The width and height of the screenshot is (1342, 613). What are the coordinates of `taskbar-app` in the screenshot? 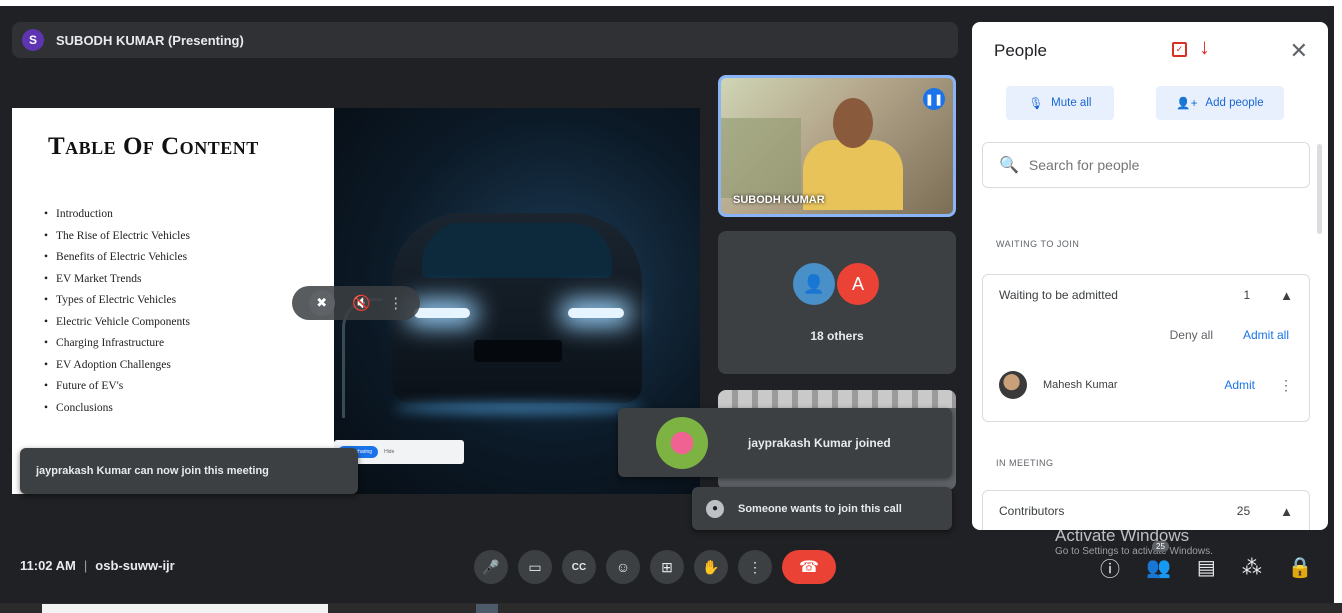 It's located at (487, 608).